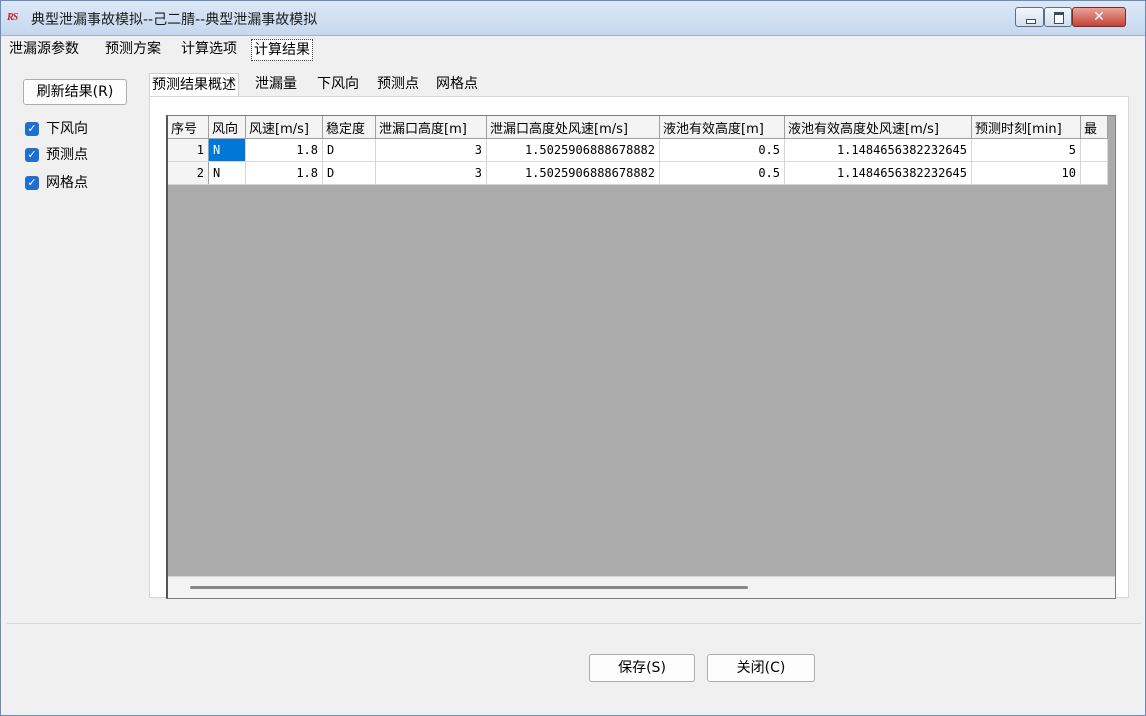 The image size is (1146, 716). Describe the element at coordinates (431, 127) in the screenshot. I see `col-header: 泄漏口高度[m]` at that location.